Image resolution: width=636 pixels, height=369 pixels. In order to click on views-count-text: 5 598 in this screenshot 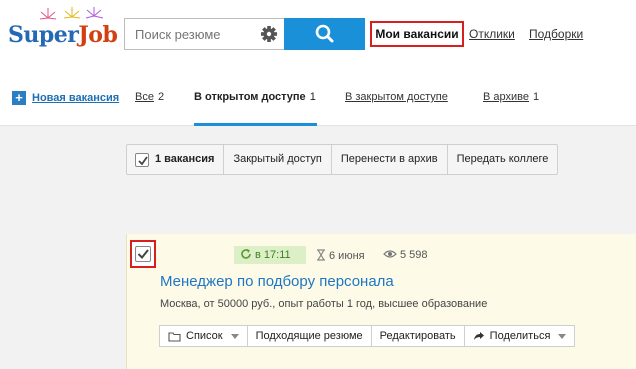, I will do `click(414, 255)`.